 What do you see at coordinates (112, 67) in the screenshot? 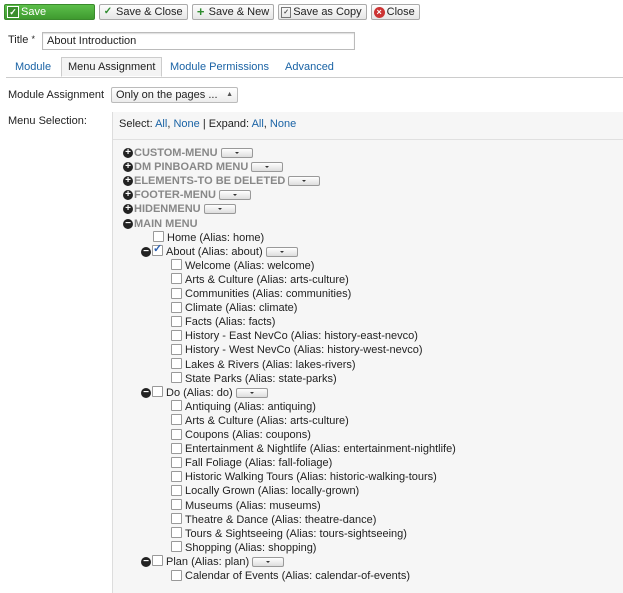
I see `tab-menu-assignment: Menu Assignment` at bounding box center [112, 67].